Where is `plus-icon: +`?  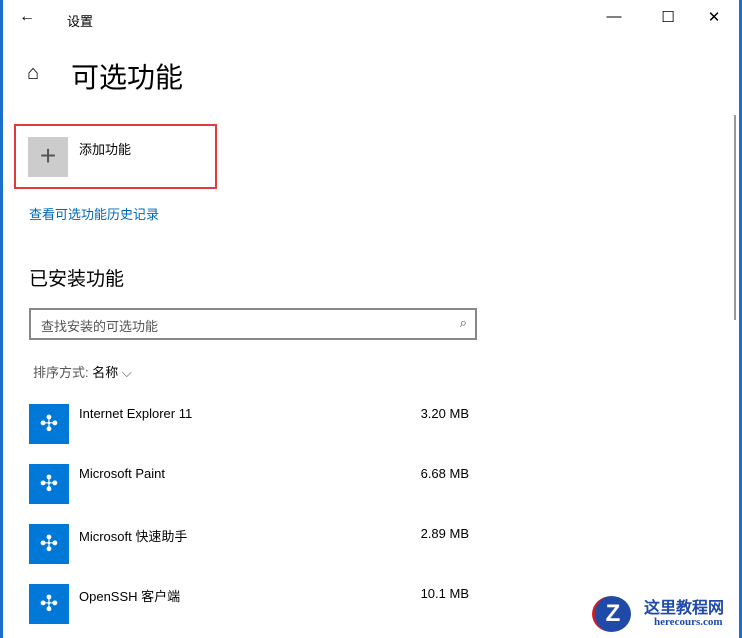
plus-icon: + is located at coordinates (48, 157).